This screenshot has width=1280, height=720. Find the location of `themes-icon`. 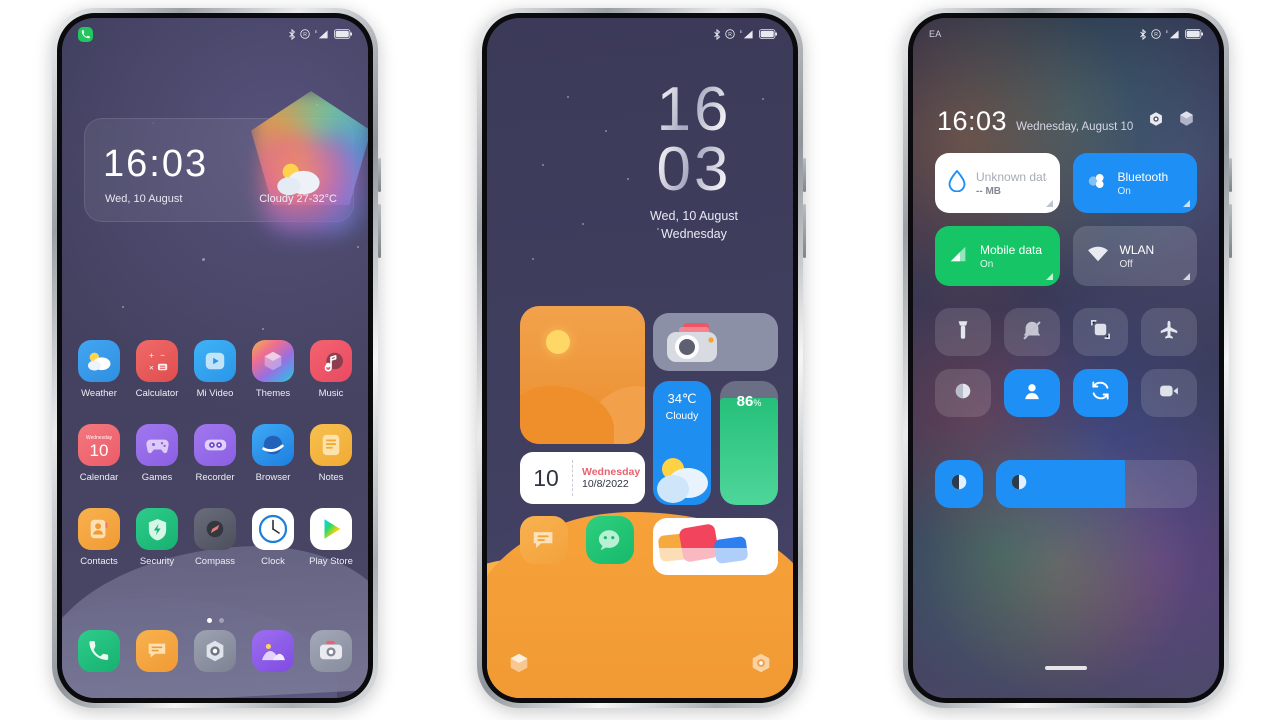

themes-icon is located at coordinates (519, 665).